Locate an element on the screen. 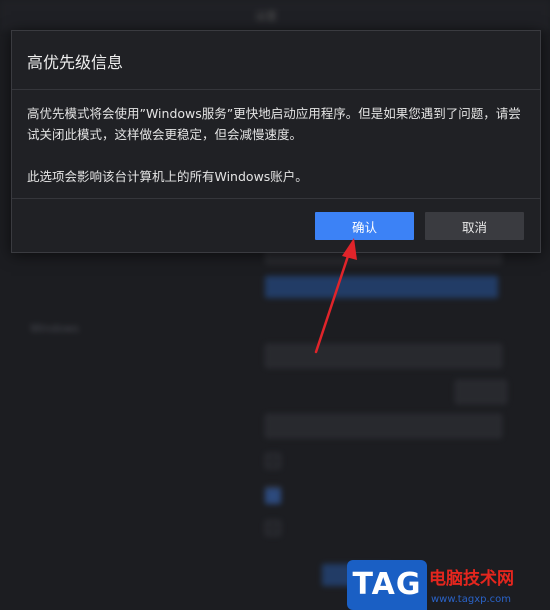 Image resolution: width=550 pixels, height=610 pixels. watermark: TAG 电脑技术网 www.tagxp.com is located at coordinates (448, 585).